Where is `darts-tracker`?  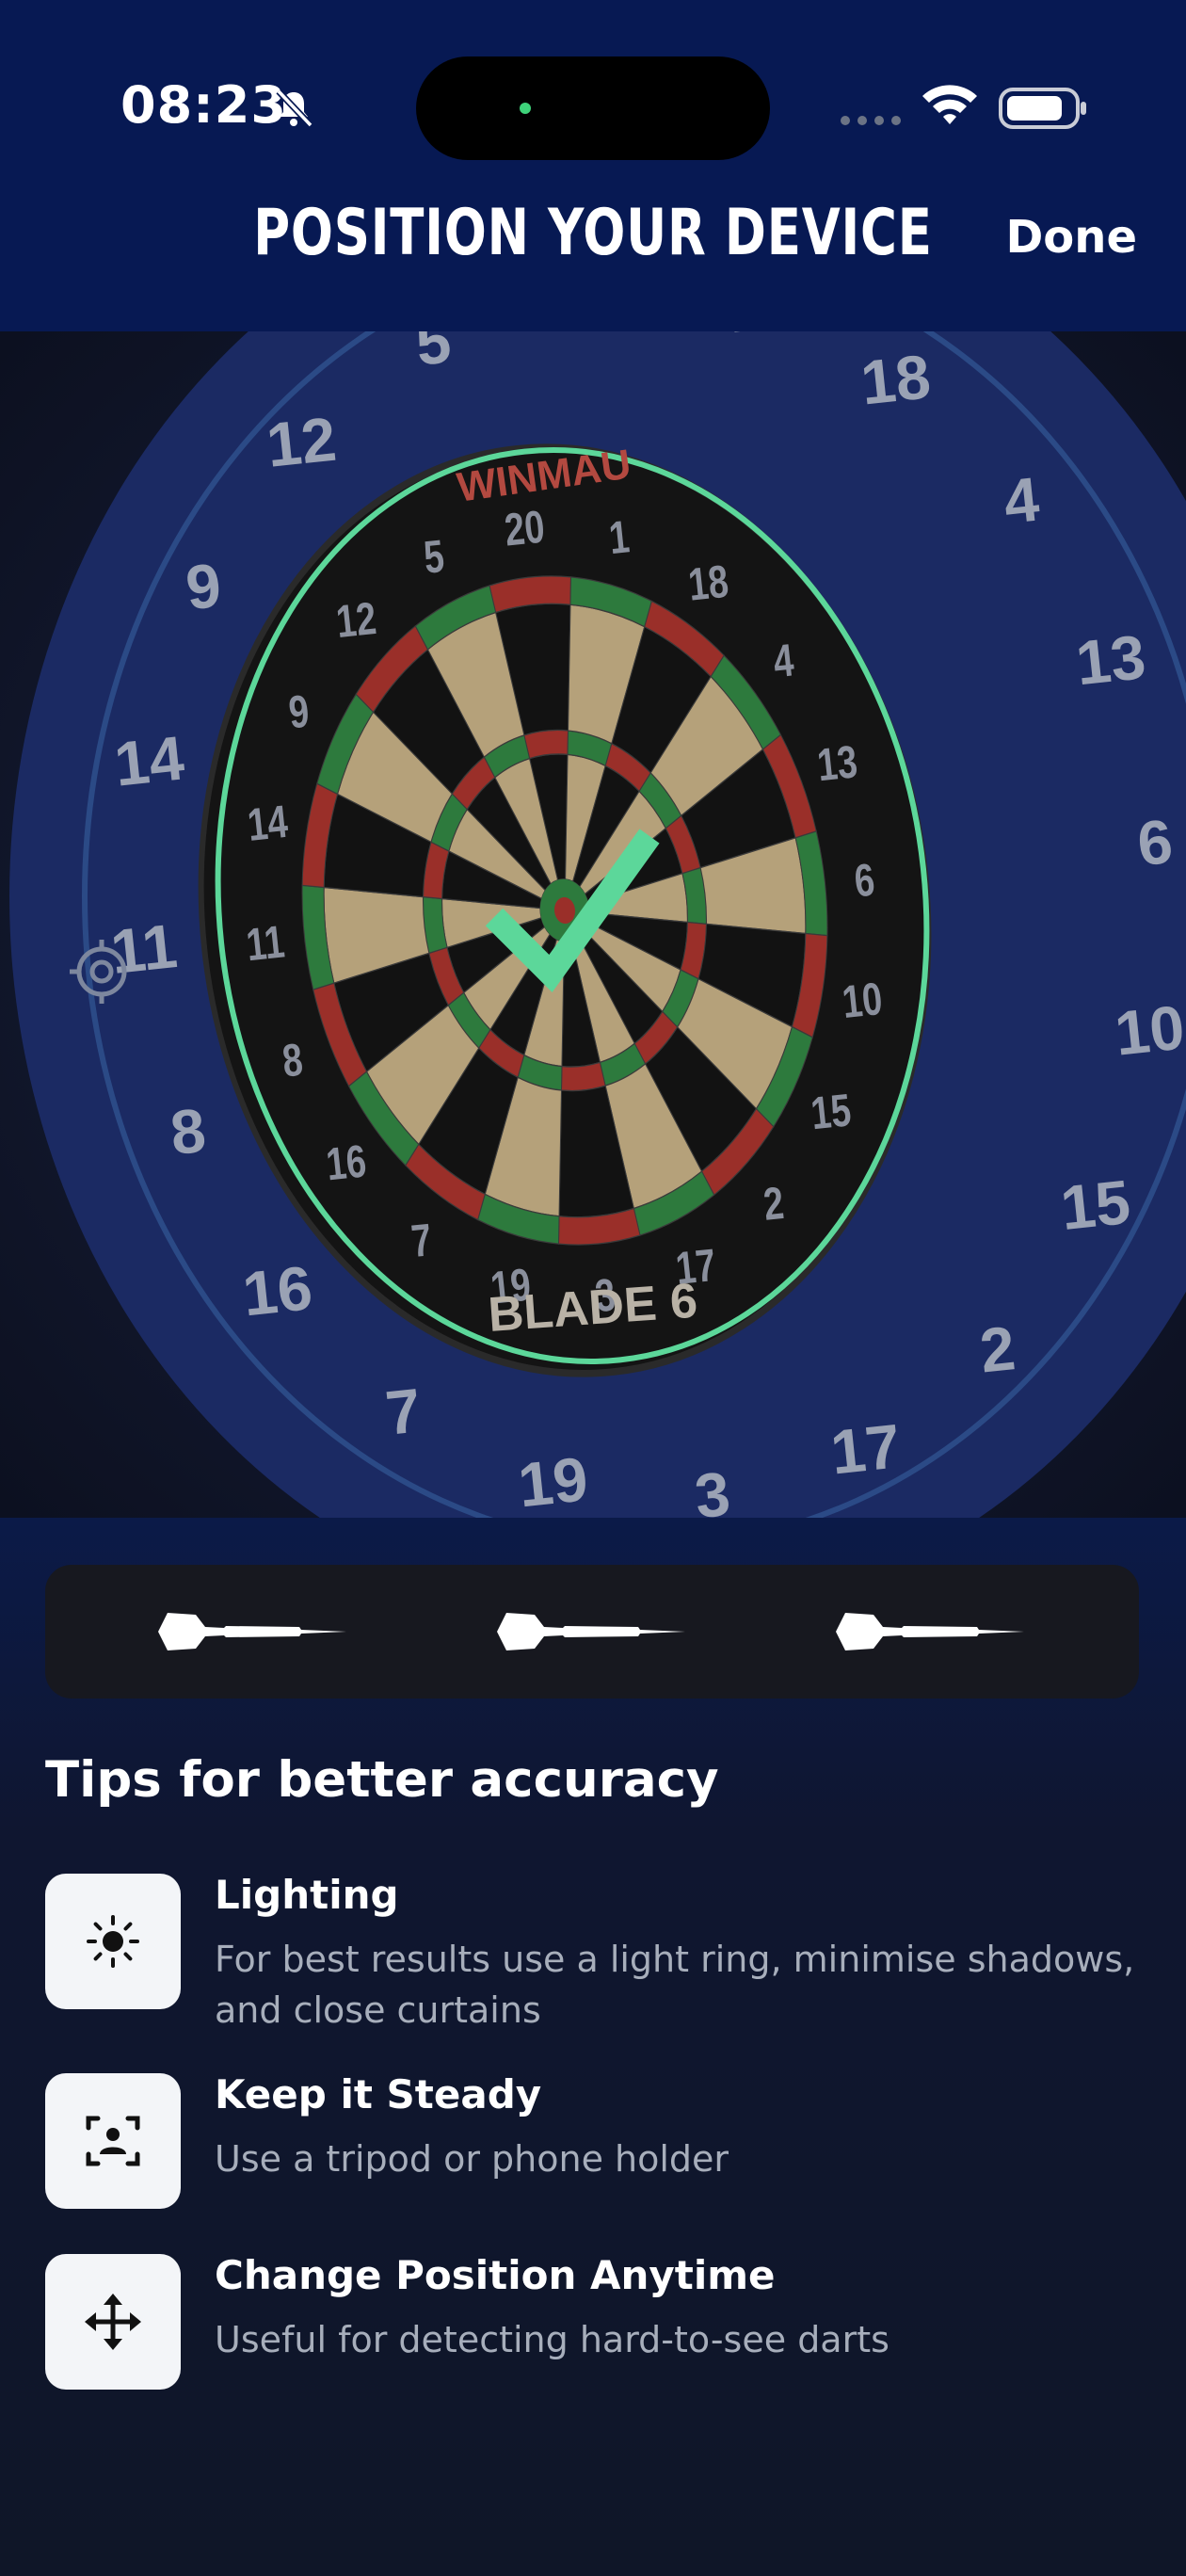
darts-tracker is located at coordinates (592, 1632).